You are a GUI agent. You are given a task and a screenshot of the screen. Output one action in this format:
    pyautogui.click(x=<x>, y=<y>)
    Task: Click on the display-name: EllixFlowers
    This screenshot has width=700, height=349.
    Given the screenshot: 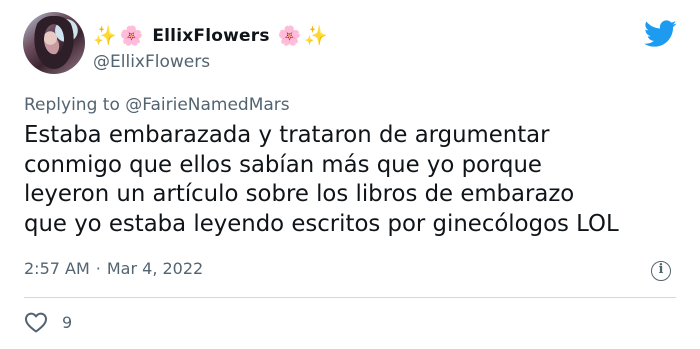 What is the action you would take?
    pyautogui.click(x=210, y=36)
    